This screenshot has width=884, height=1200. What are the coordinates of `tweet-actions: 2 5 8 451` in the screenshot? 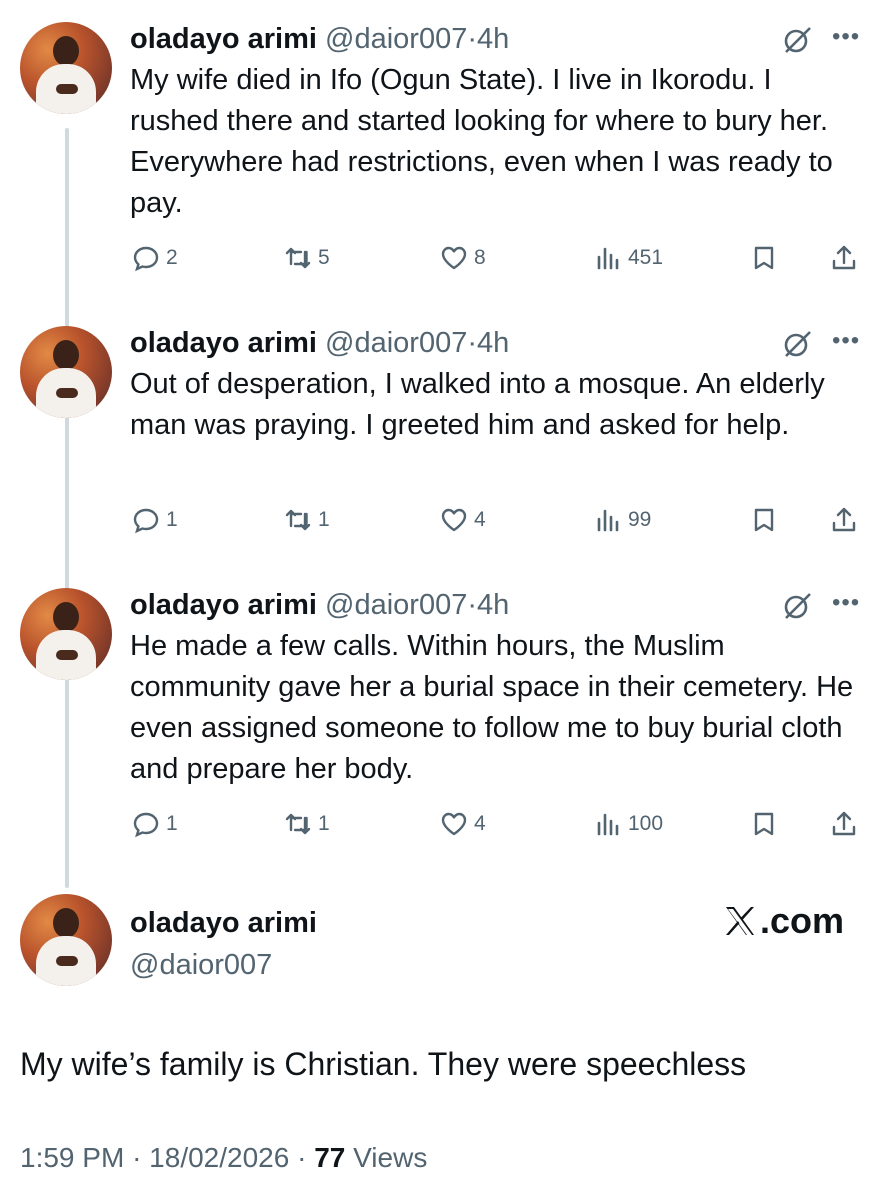 It's located at (442, 258).